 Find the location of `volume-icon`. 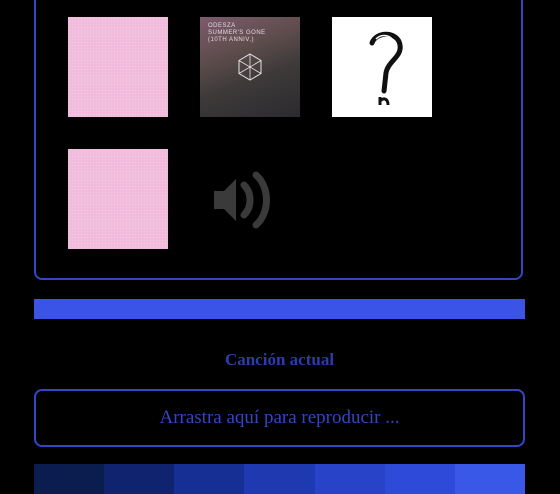

volume-icon is located at coordinates (242, 200).